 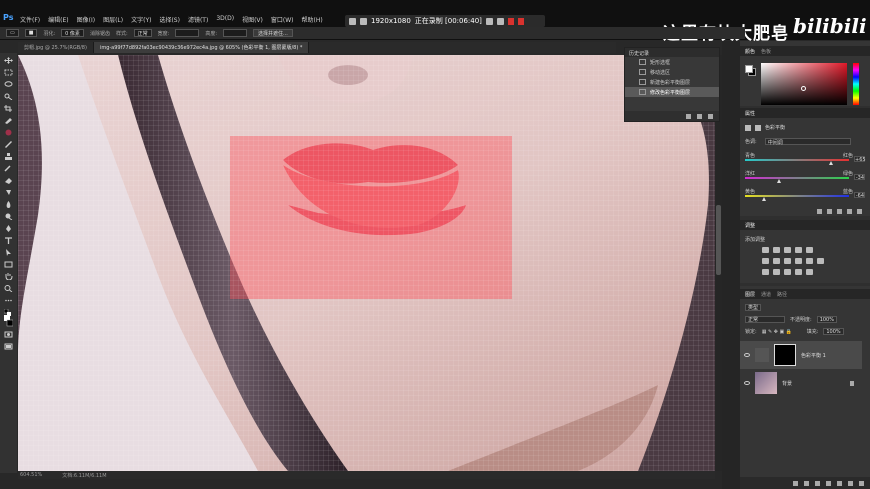 What do you see at coordinates (839, 211) in the screenshot?
I see `reset-icon` at bounding box center [839, 211].